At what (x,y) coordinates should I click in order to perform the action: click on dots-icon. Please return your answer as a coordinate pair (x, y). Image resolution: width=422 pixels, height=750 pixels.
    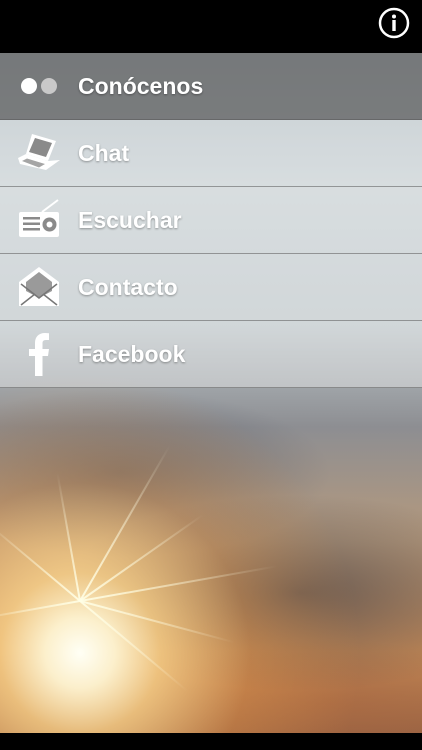
    Looking at the image, I should click on (40, 86).